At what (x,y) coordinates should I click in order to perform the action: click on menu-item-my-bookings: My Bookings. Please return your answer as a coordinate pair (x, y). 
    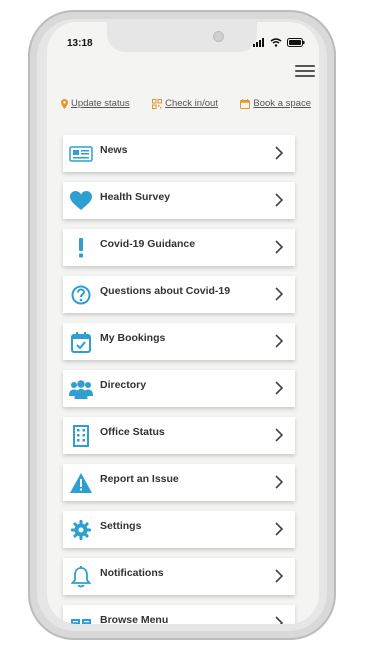
    Looking at the image, I should click on (179, 341).